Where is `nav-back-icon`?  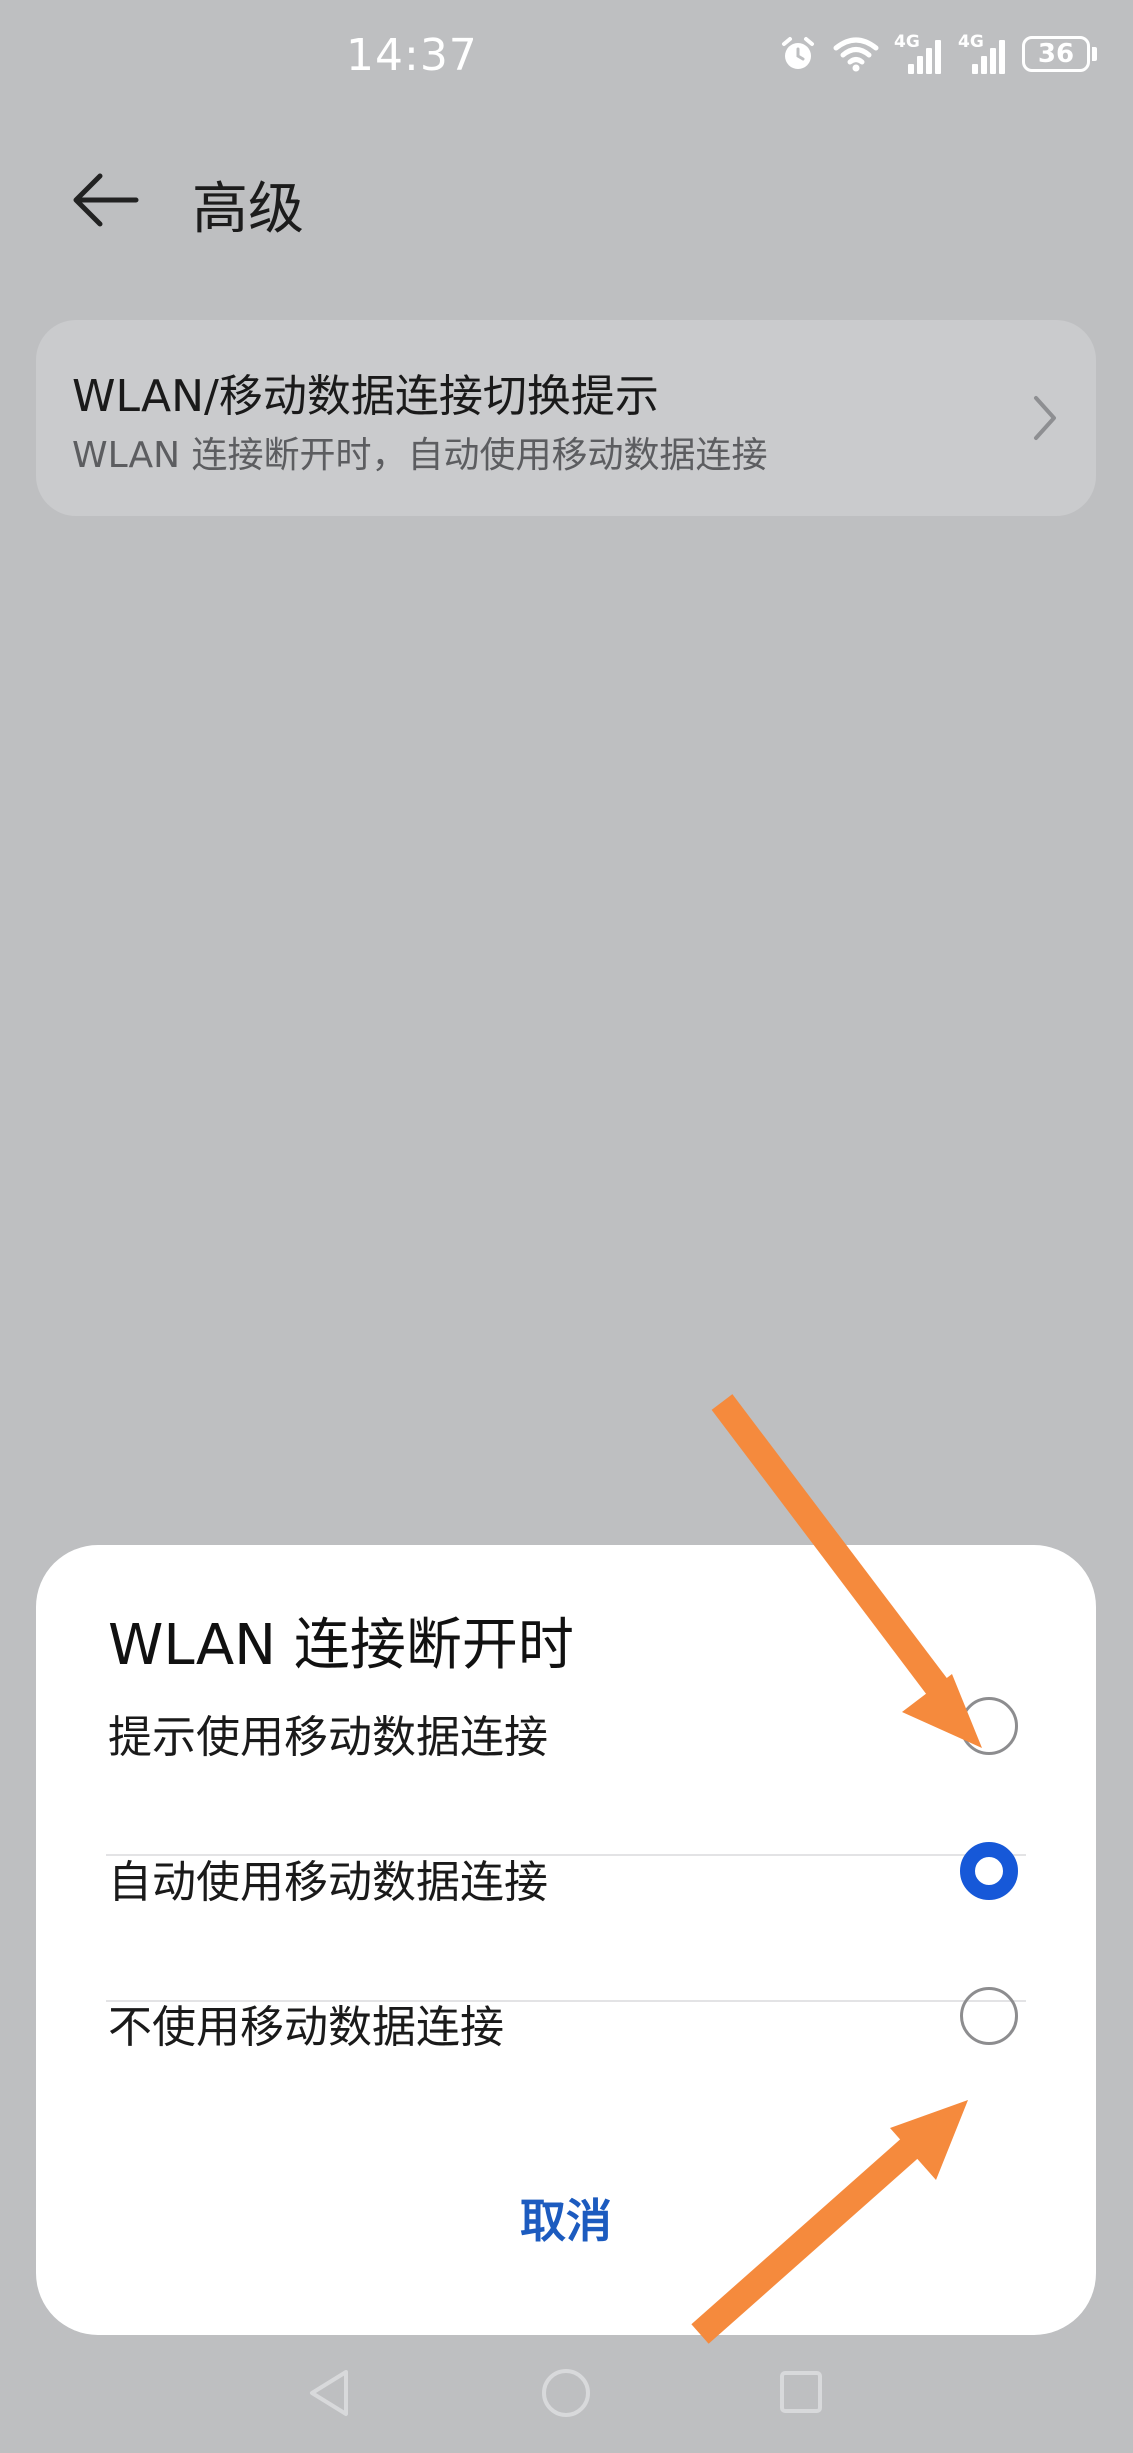
nav-back-icon is located at coordinates (329, 2393).